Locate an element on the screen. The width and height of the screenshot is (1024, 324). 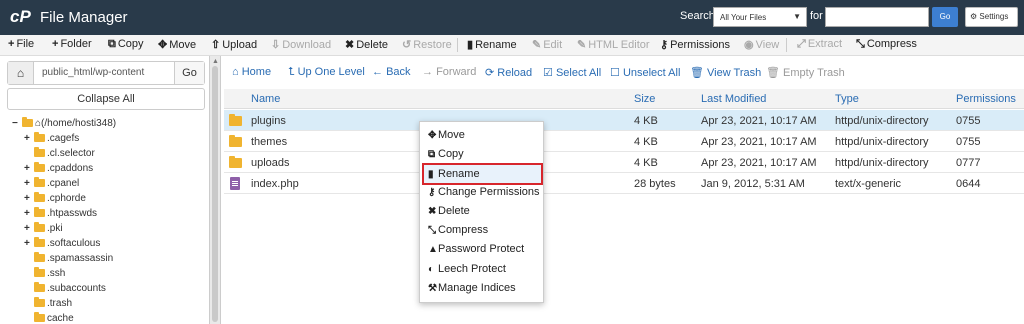
html-editor-button: ✎ HTML Editor is located at coordinates (613, 44).